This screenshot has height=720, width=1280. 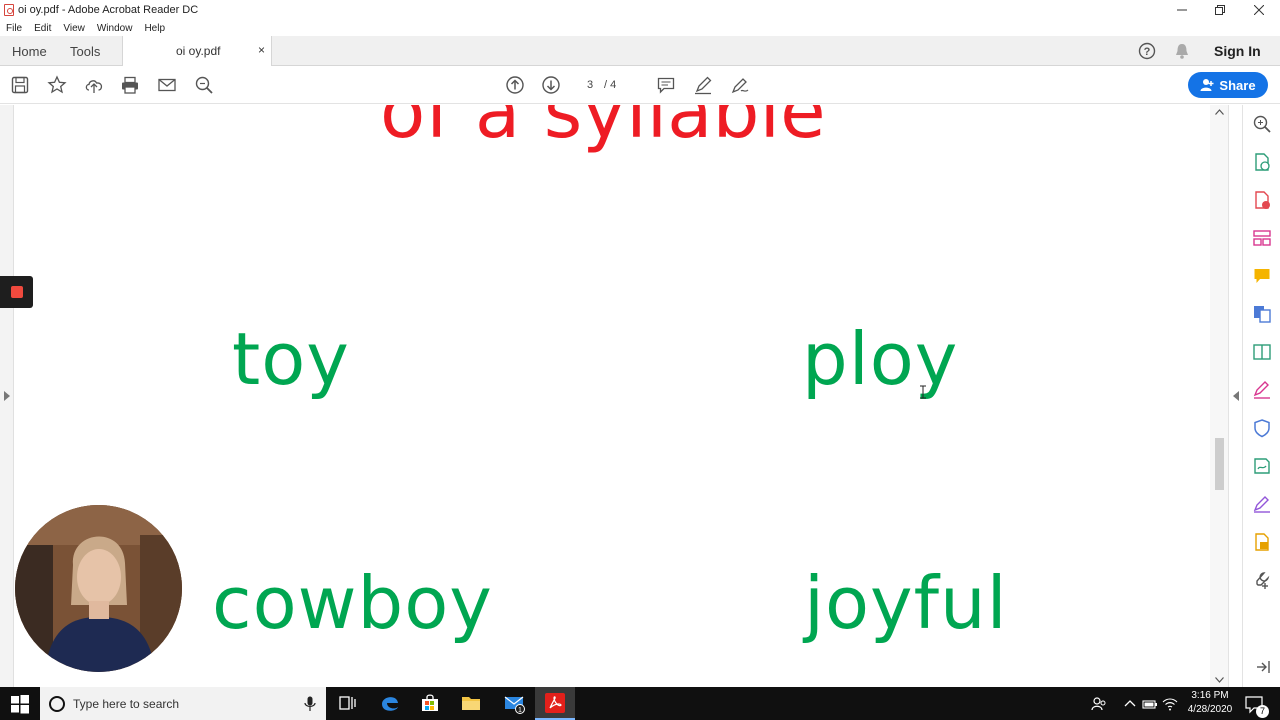 I want to click on export-pdf-icon, so click(x=1262, y=162).